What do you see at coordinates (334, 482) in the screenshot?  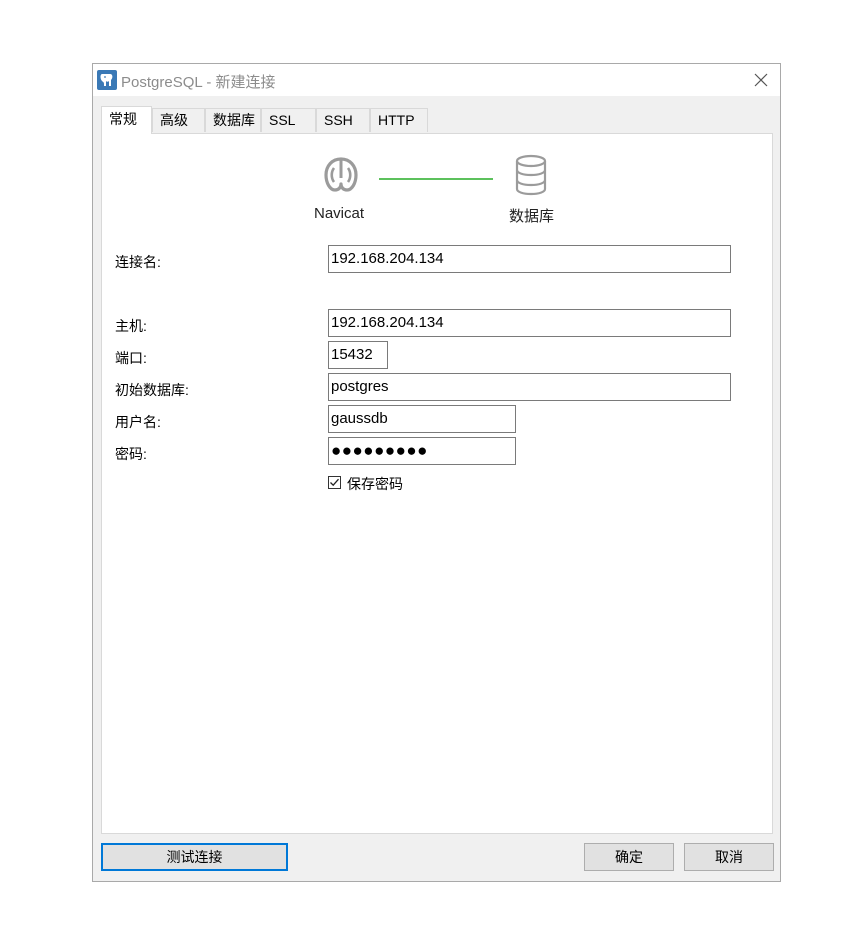 I see `save-password-checkbox` at bounding box center [334, 482].